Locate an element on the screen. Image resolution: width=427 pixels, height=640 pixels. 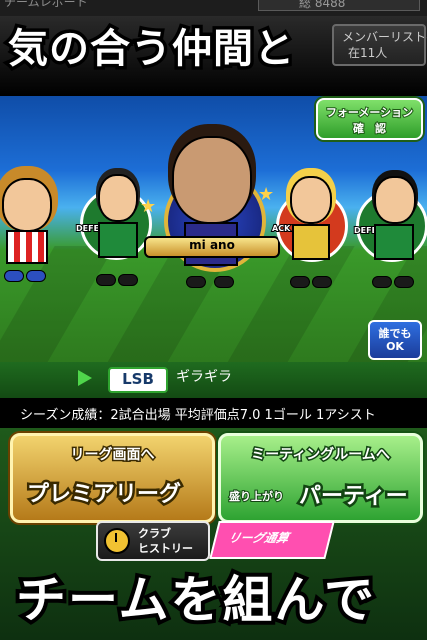
party-label: パーティー is located at coordinates (354, 497).